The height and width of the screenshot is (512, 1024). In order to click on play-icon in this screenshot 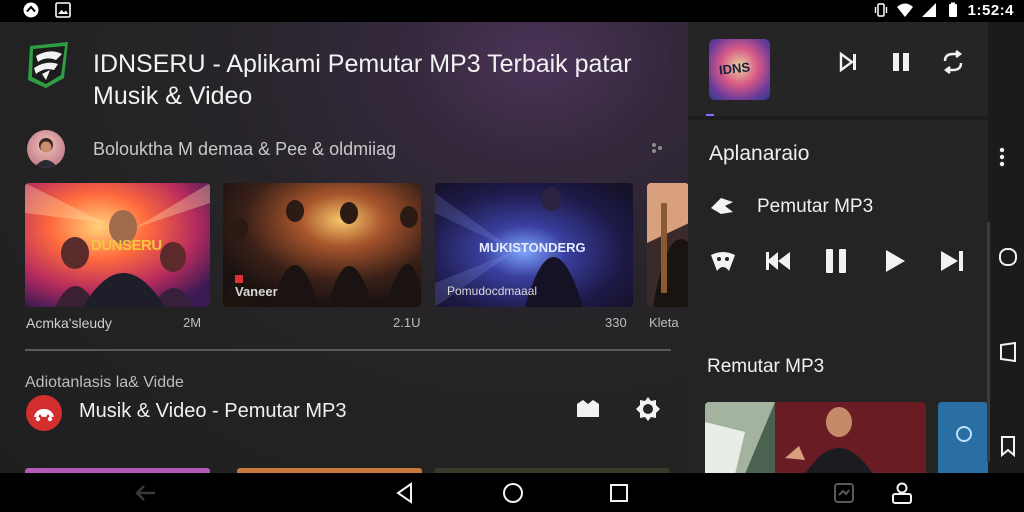, I will do `click(895, 261)`.